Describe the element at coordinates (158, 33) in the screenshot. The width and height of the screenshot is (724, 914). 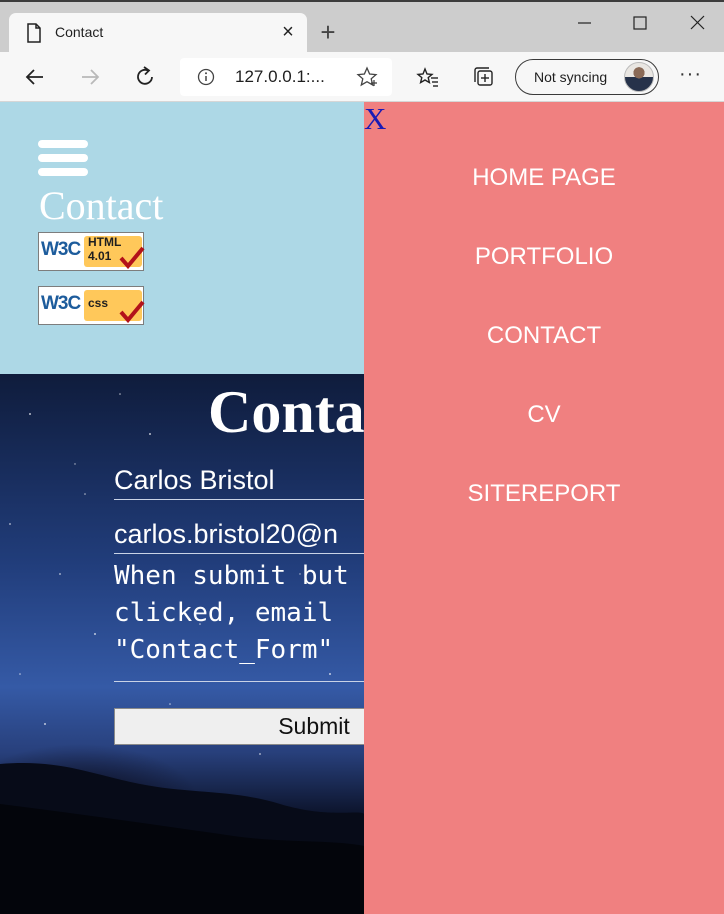
I see `browser-tab: Contact ×` at that location.